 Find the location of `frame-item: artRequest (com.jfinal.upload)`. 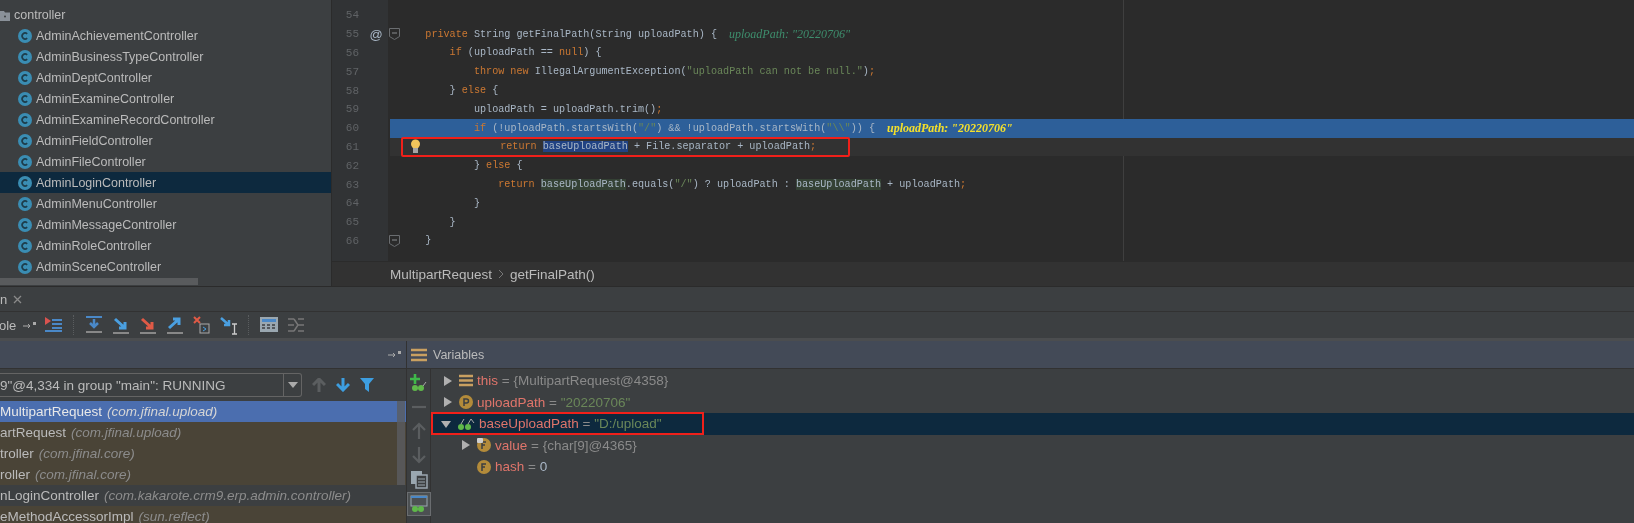

frame-item: artRequest (com.jfinal.upload) is located at coordinates (203, 432).